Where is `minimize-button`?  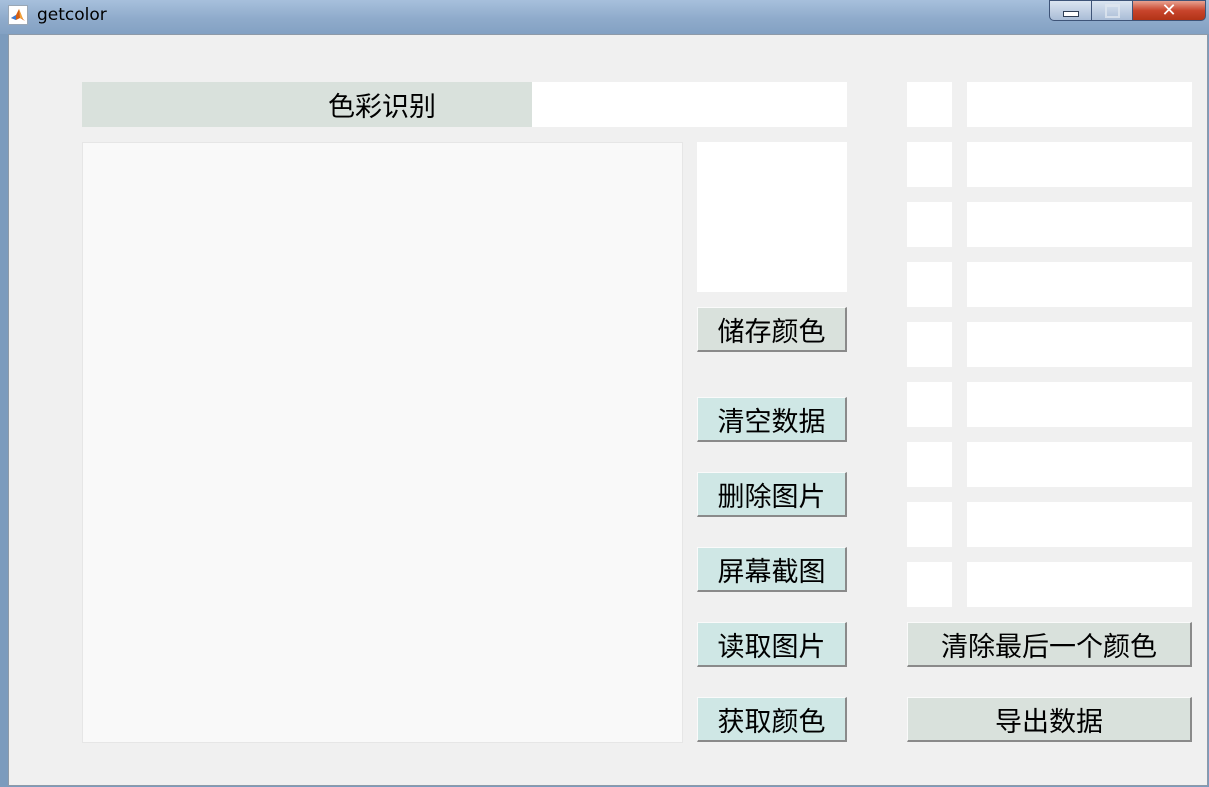 minimize-button is located at coordinates (1070, 10).